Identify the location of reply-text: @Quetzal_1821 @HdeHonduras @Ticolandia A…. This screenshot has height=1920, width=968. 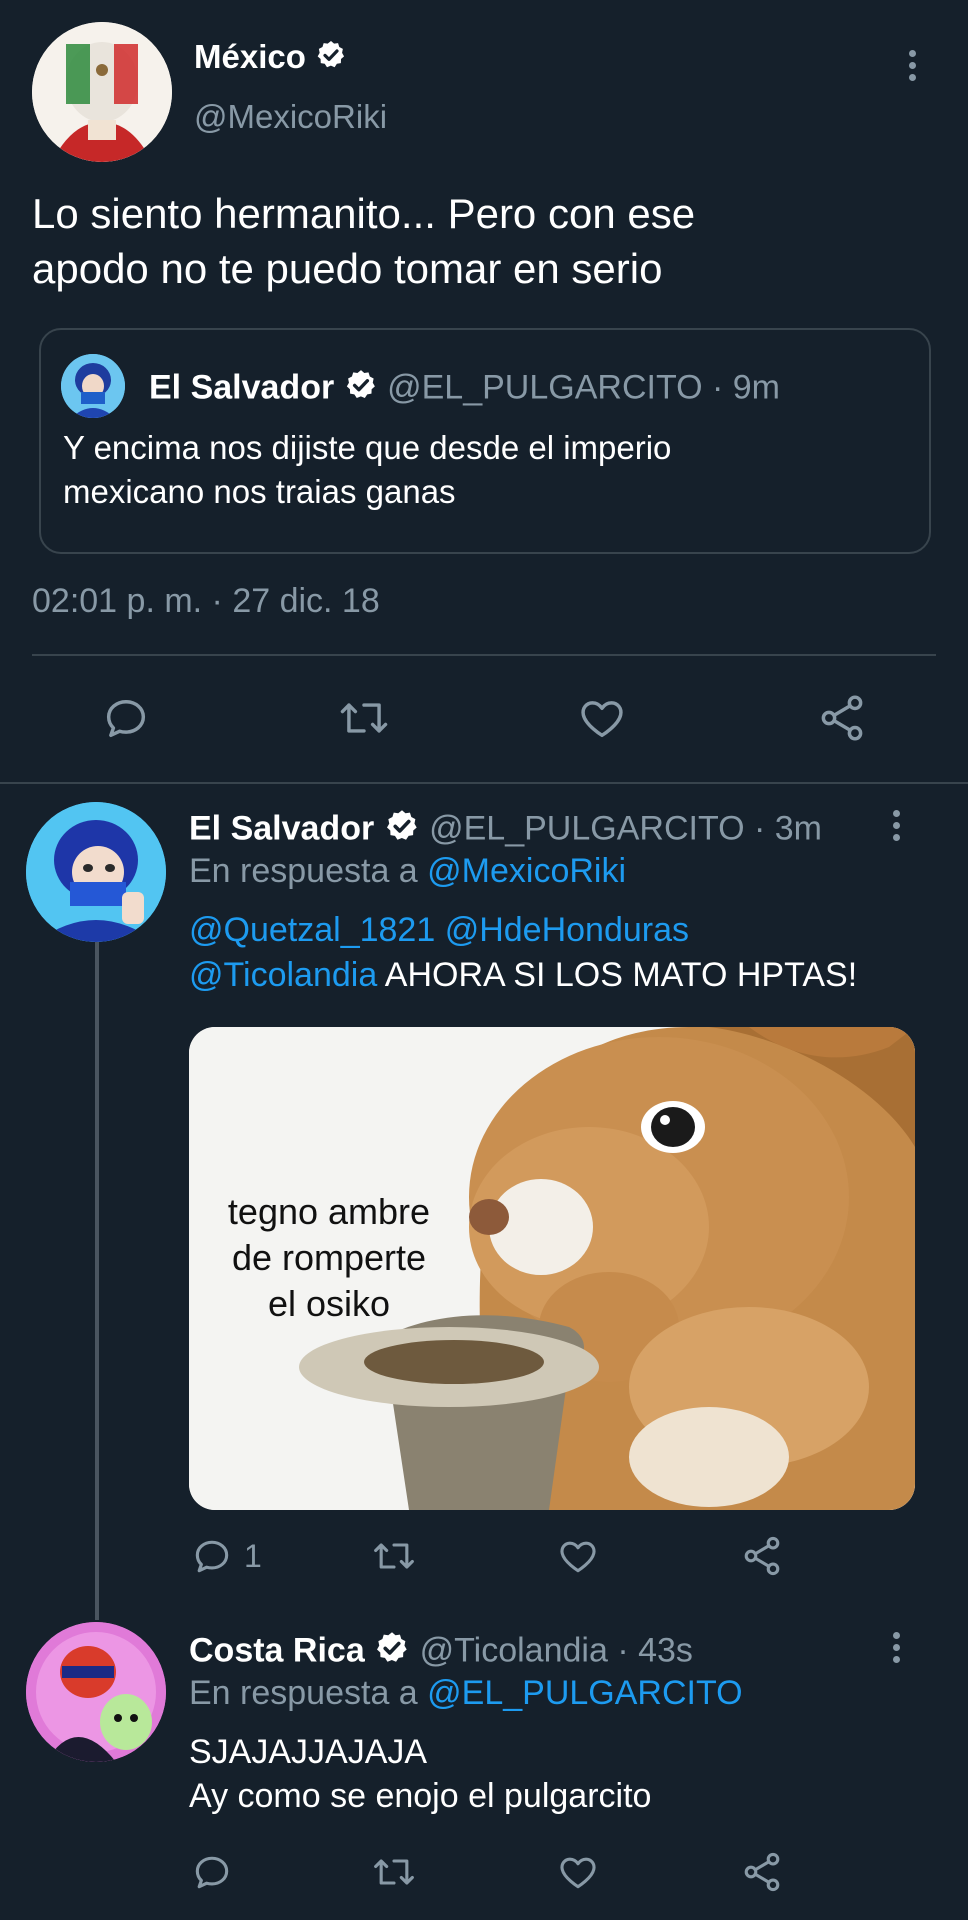
(523, 952).